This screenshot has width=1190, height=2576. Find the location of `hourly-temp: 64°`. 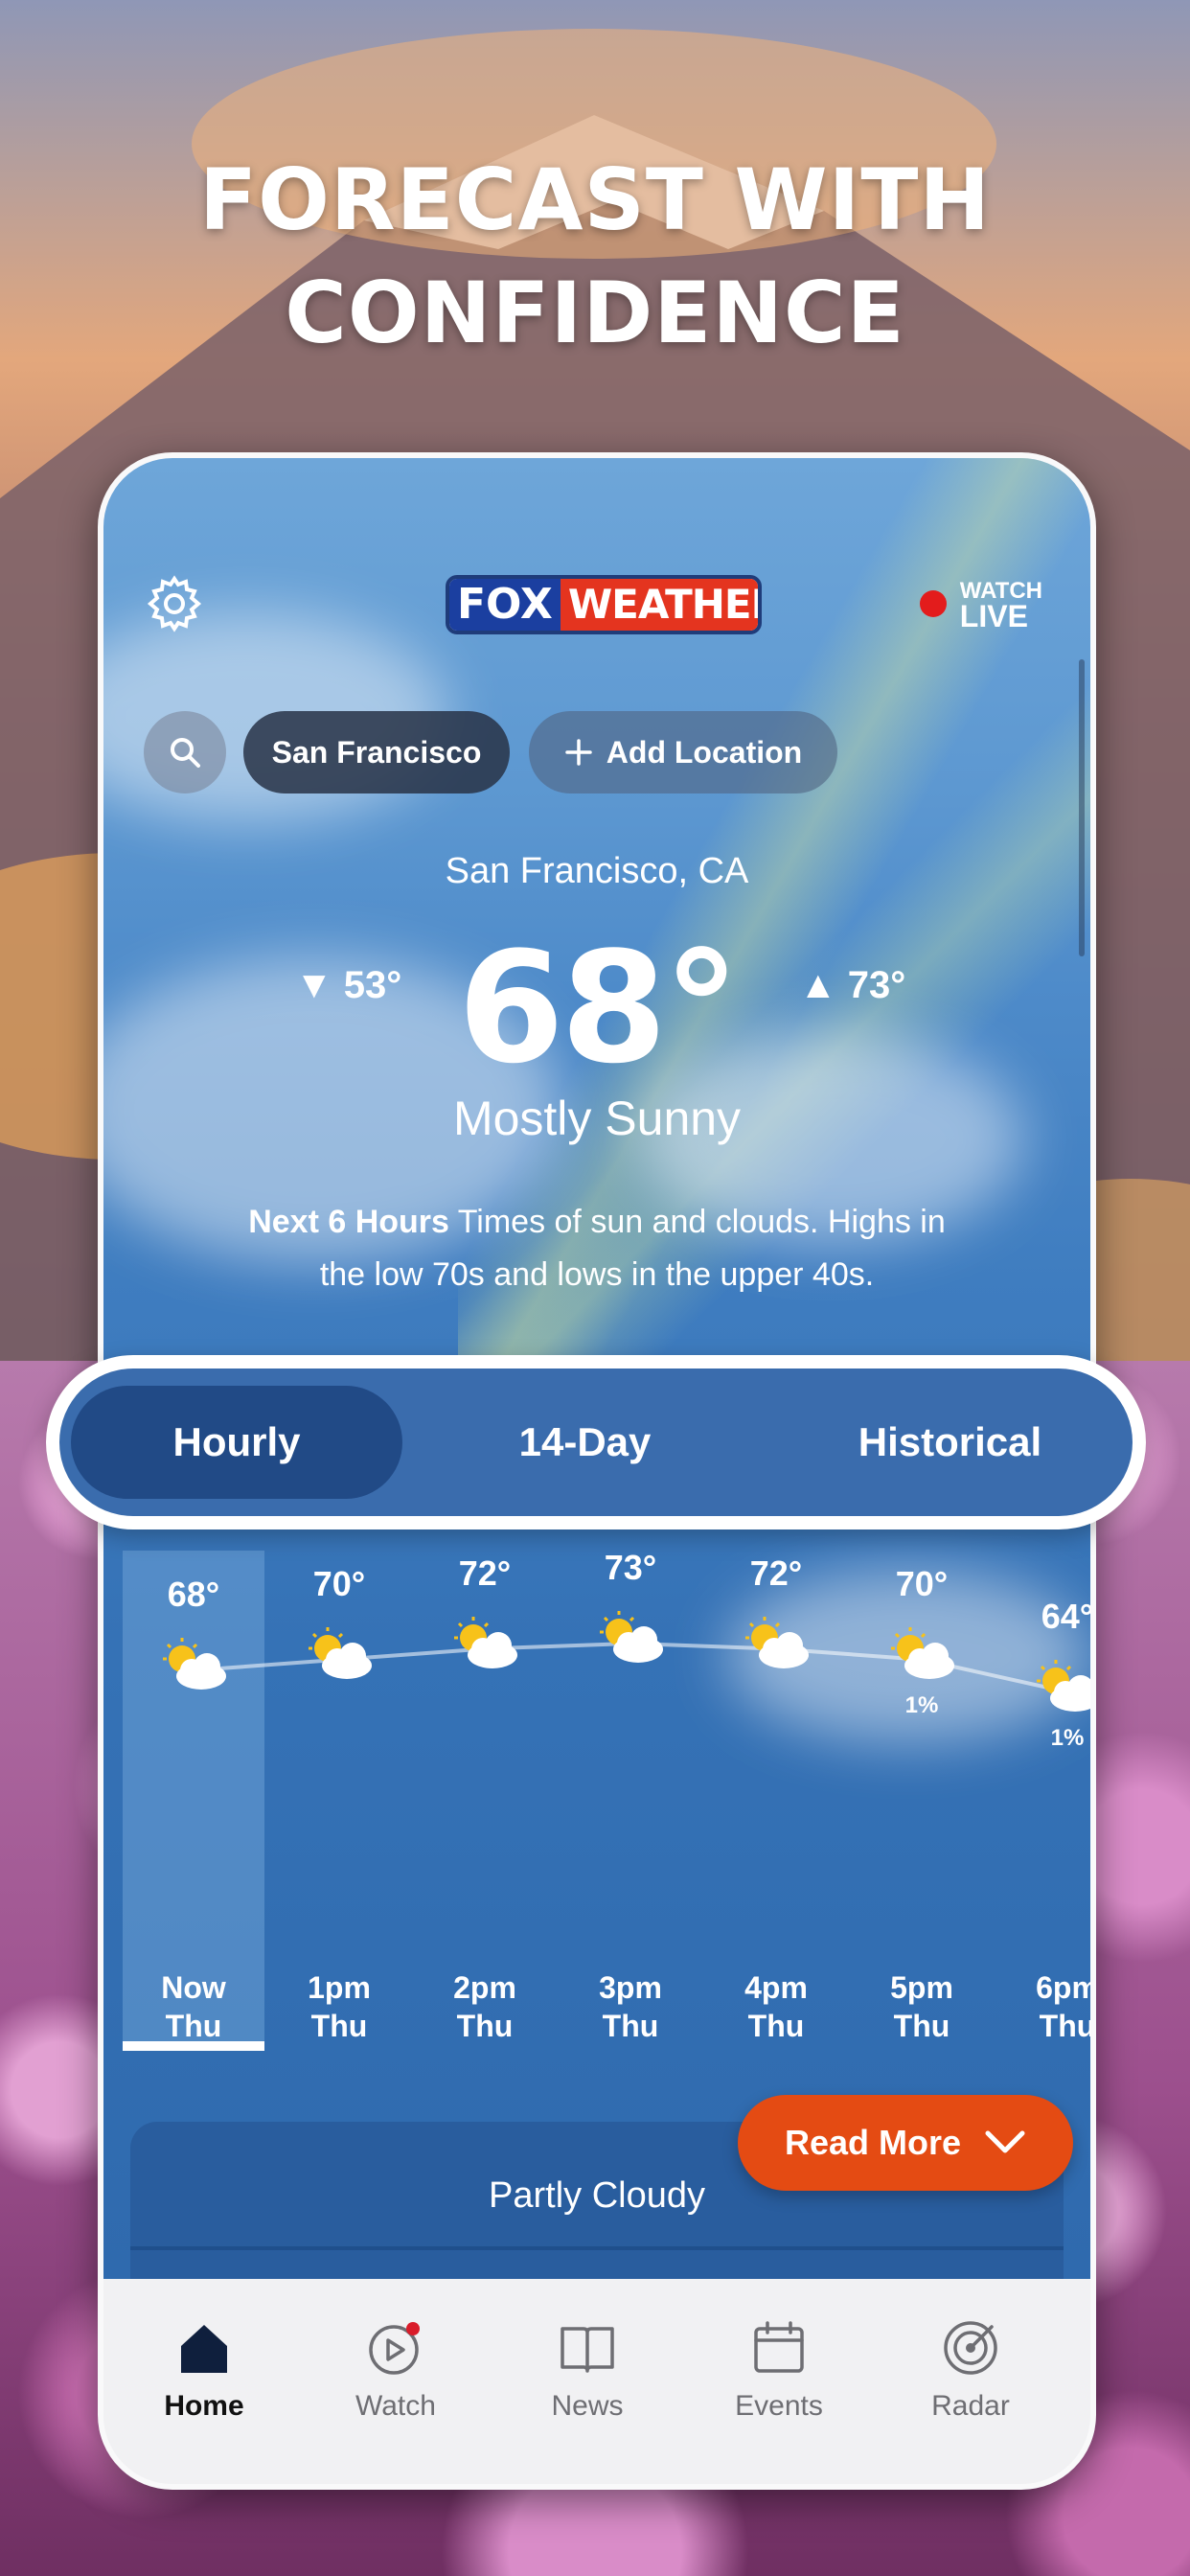

hourly-temp: 64° is located at coordinates (1066, 1616).